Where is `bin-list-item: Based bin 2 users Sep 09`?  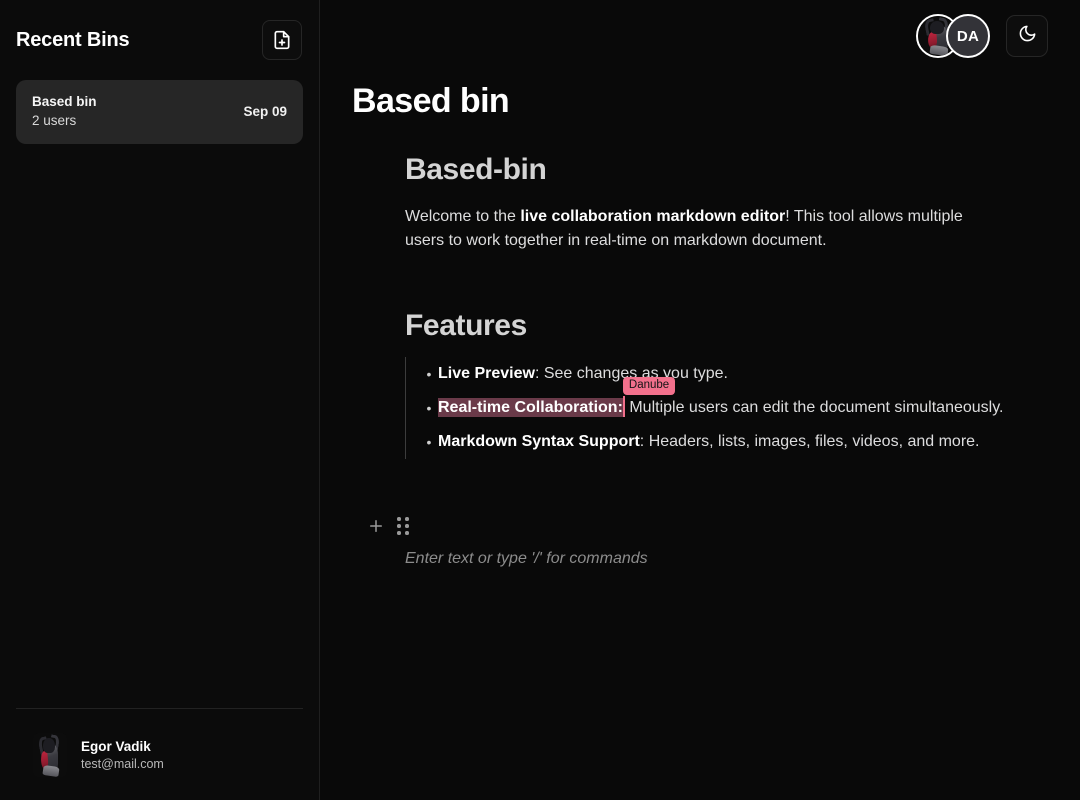
bin-list-item: Based bin 2 users Sep 09 is located at coordinates (159, 112).